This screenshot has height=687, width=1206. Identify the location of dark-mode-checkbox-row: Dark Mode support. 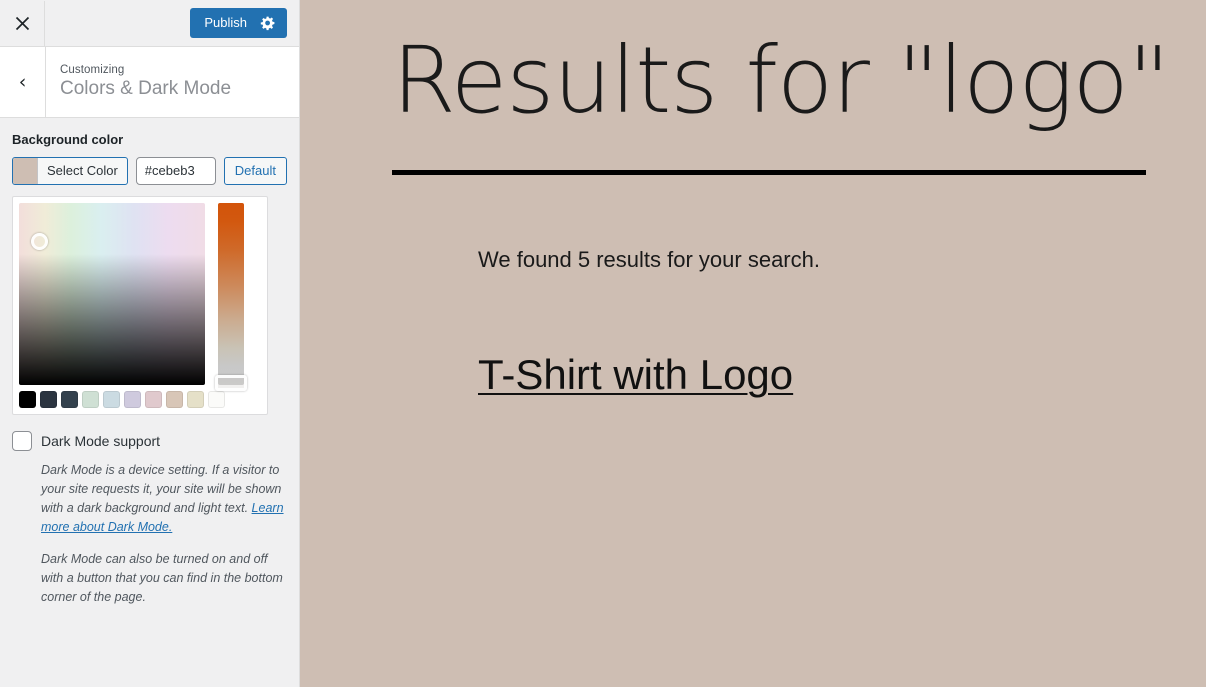
(149, 440).